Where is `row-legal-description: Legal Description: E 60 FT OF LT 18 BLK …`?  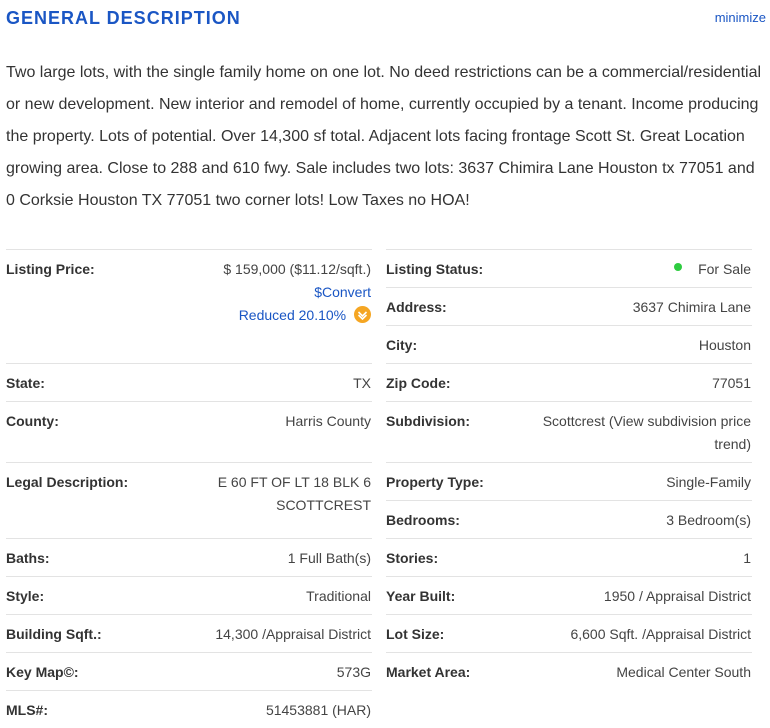 row-legal-description: Legal Description: E 60 FT OF LT 18 BLK … is located at coordinates (189, 500).